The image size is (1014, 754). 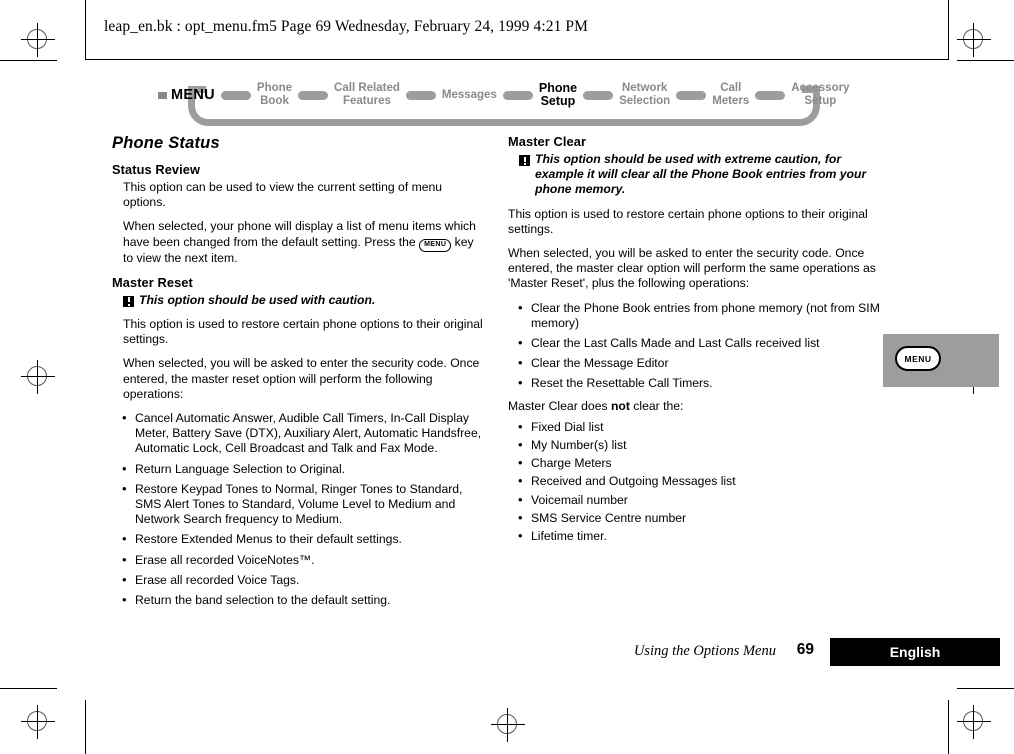 I want to click on list-item: Return Language Selection to Original., so click(x=299, y=469).